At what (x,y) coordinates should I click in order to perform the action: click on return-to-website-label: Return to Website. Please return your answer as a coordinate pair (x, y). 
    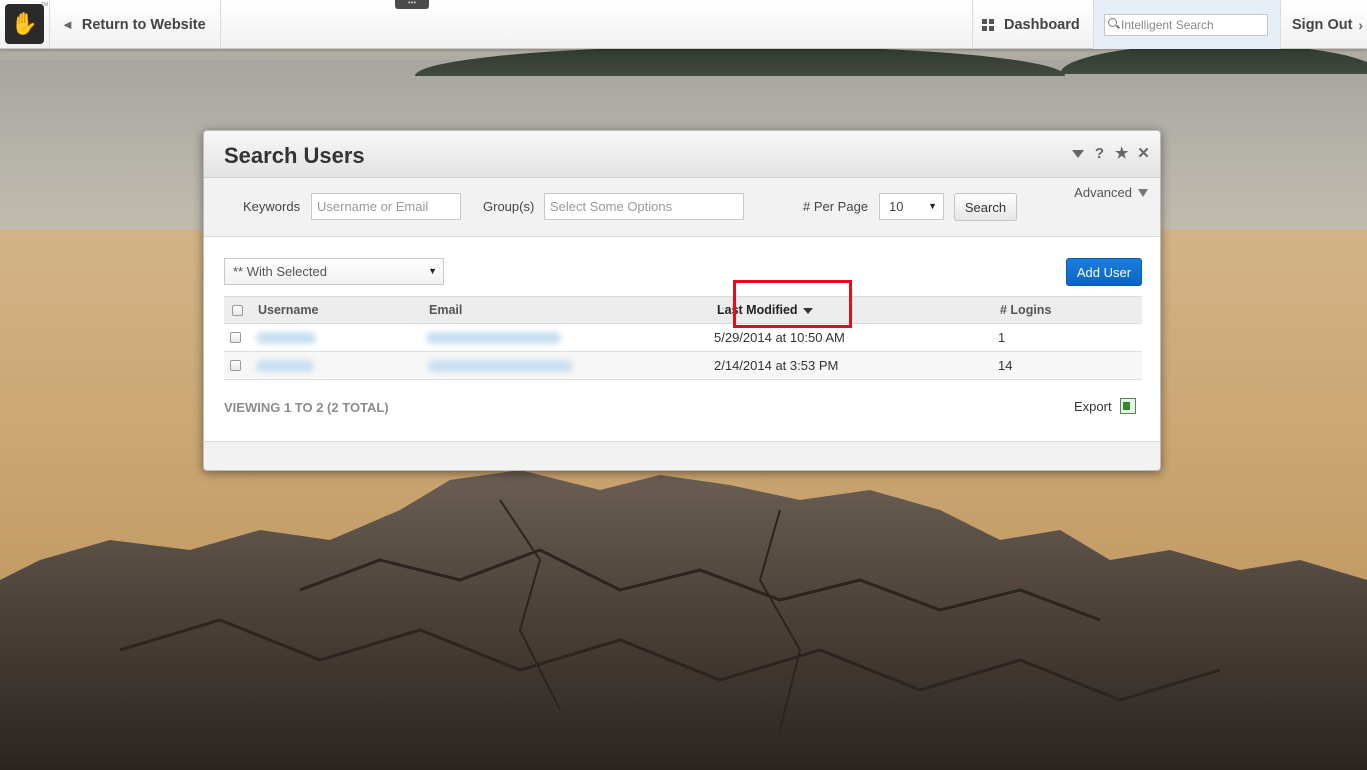
    Looking at the image, I should click on (143, 24).